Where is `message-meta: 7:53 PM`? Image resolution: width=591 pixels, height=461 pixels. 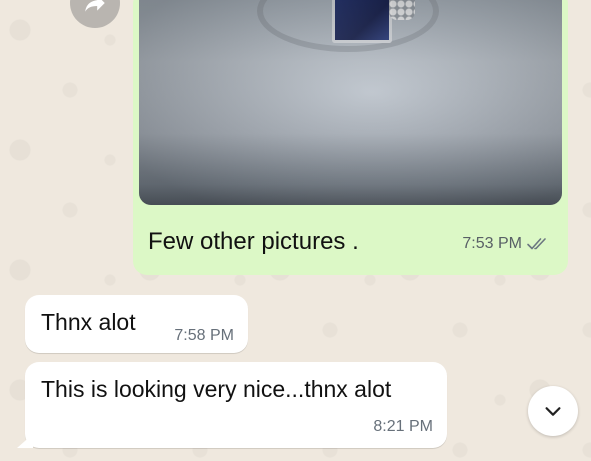
message-meta: 7:53 PM is located at coordinates (506, 244).